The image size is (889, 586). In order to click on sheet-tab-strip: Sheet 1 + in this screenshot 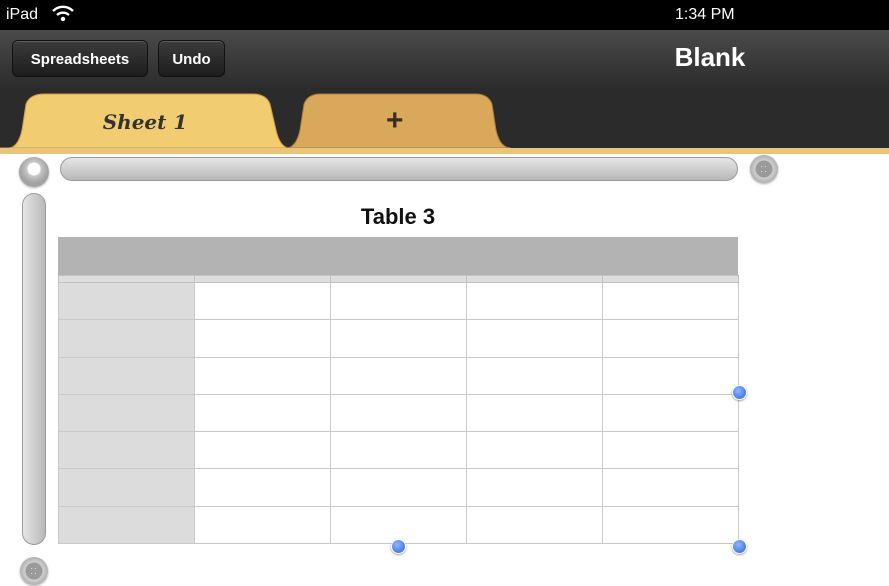, I will do `click(444, 118)`.